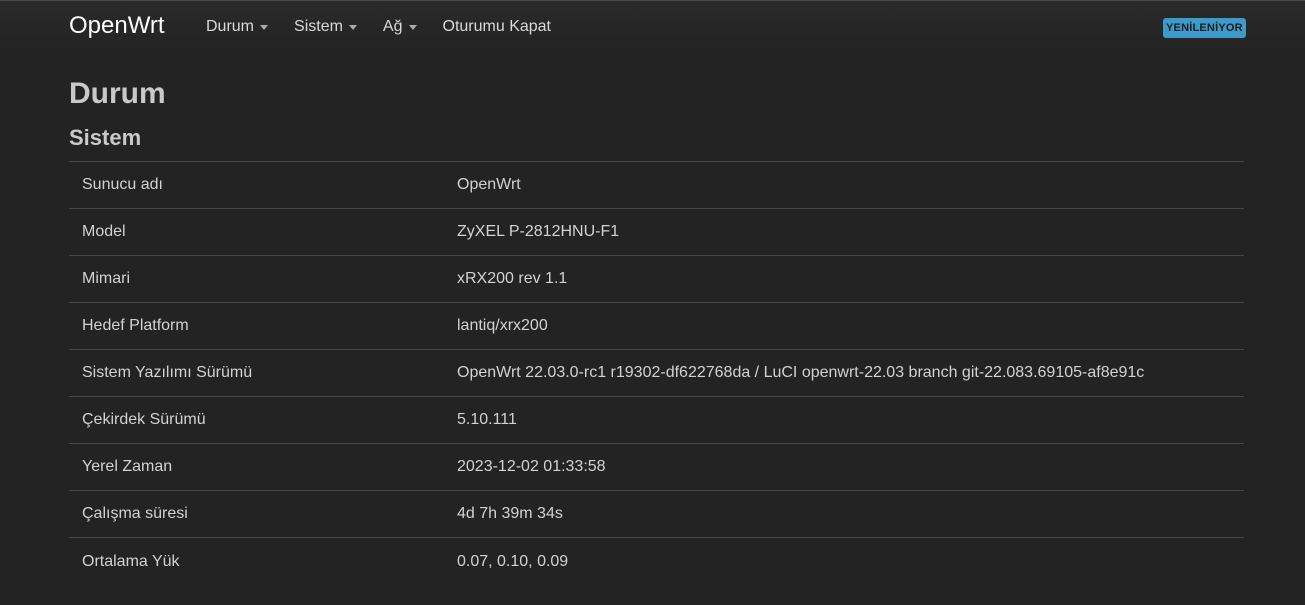 Image resolution: width=1305 pixels, height=605 pixels. Describe the element at coordinates (117, 26) in the screenshot. I see `brand-logo-link: OpenWrt` at that location.